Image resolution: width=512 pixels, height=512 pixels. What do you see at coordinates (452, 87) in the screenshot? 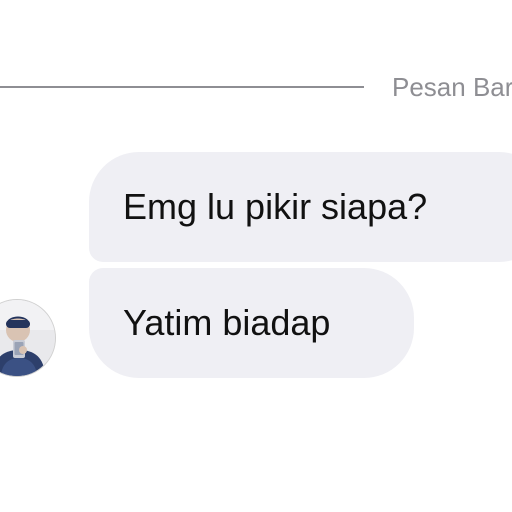
I see `new-messages-divider-label: Pesan Baru` at bounding box center [452, 87].